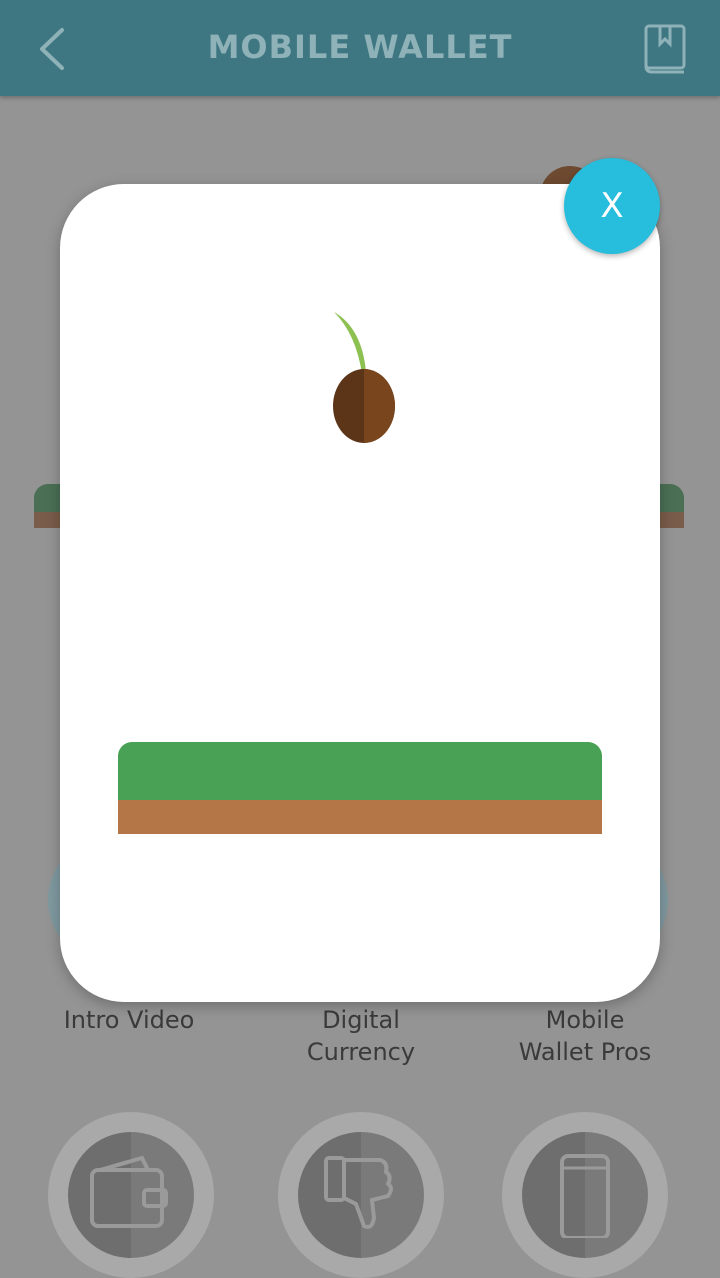 The width and height of the screenshot is (720, 1278). I want to click on phone-menu-button, so click(585, 1195).